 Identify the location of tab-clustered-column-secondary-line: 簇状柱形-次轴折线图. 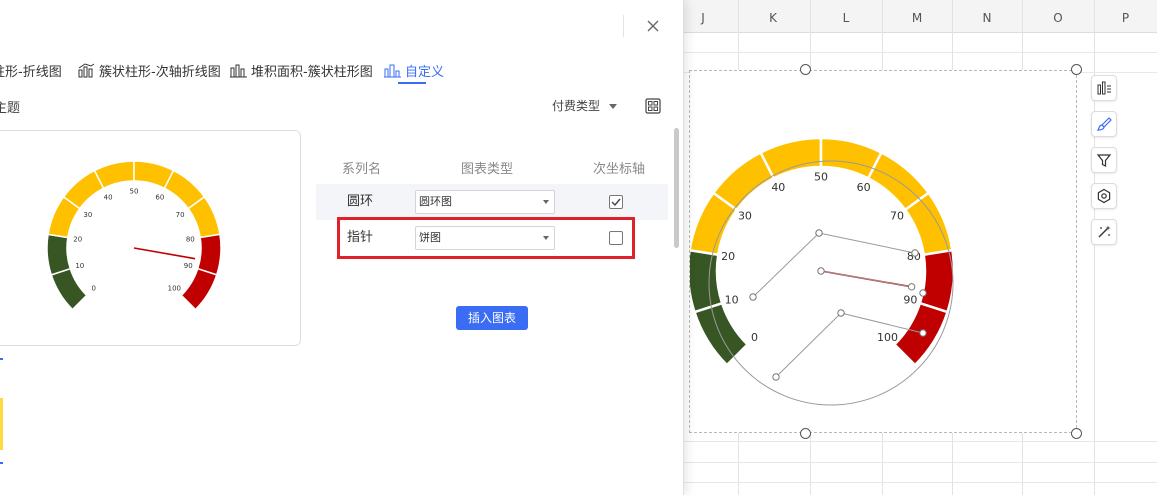
(149, 70).